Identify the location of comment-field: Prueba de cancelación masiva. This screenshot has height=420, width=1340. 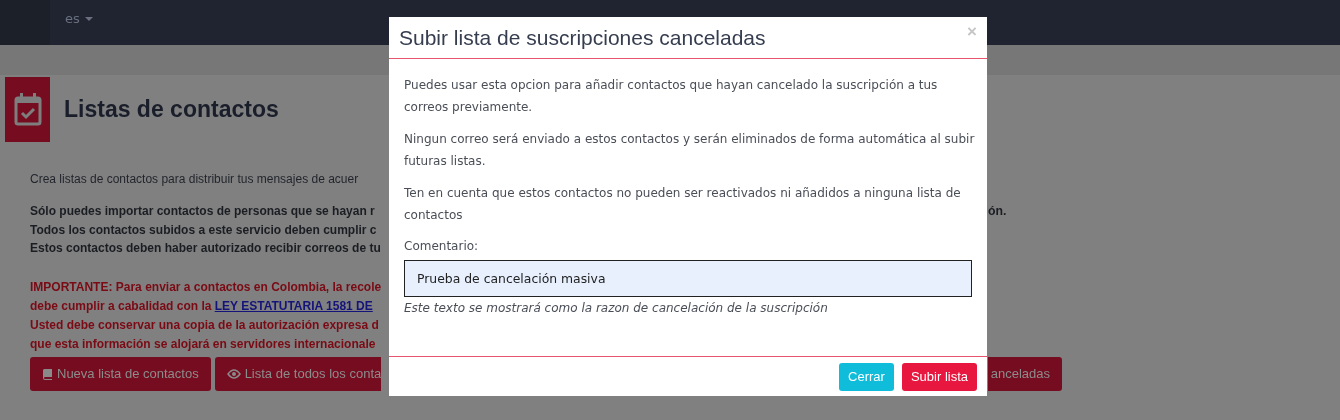
(688, 278).